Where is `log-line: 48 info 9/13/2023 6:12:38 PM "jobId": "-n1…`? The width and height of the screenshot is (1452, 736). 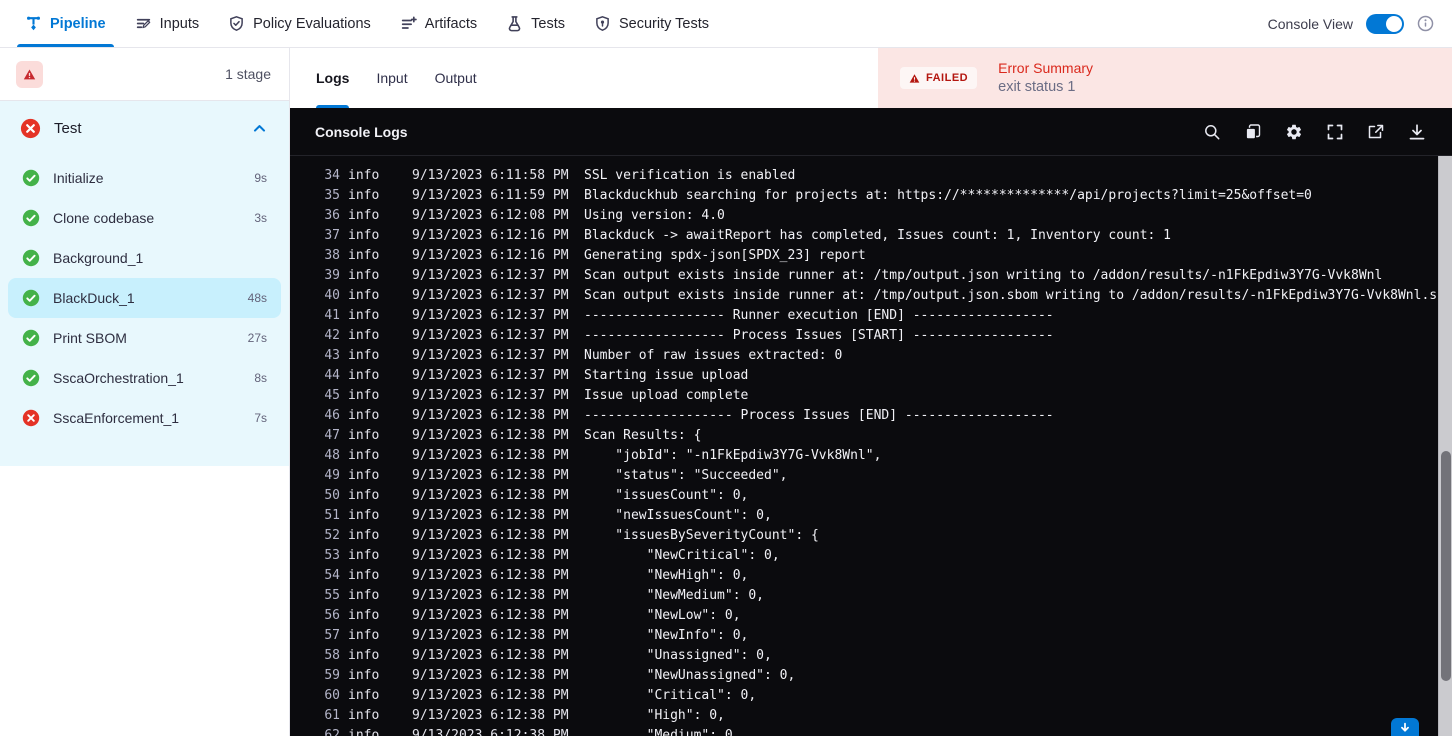 log-line: 48 info 9/13/2023 6:12:38 PM "jobId": "-n1… is located at coordinates (877, 456).